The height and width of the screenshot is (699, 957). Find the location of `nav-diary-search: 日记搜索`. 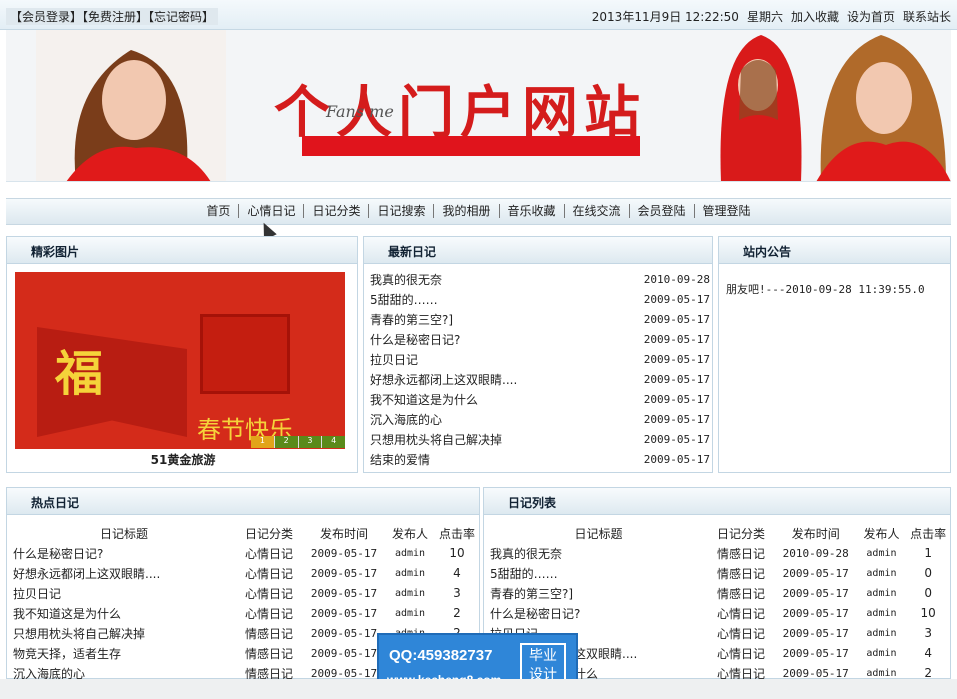

nav-diary-search: 日记搜索 is located at coordinates (402, 211).